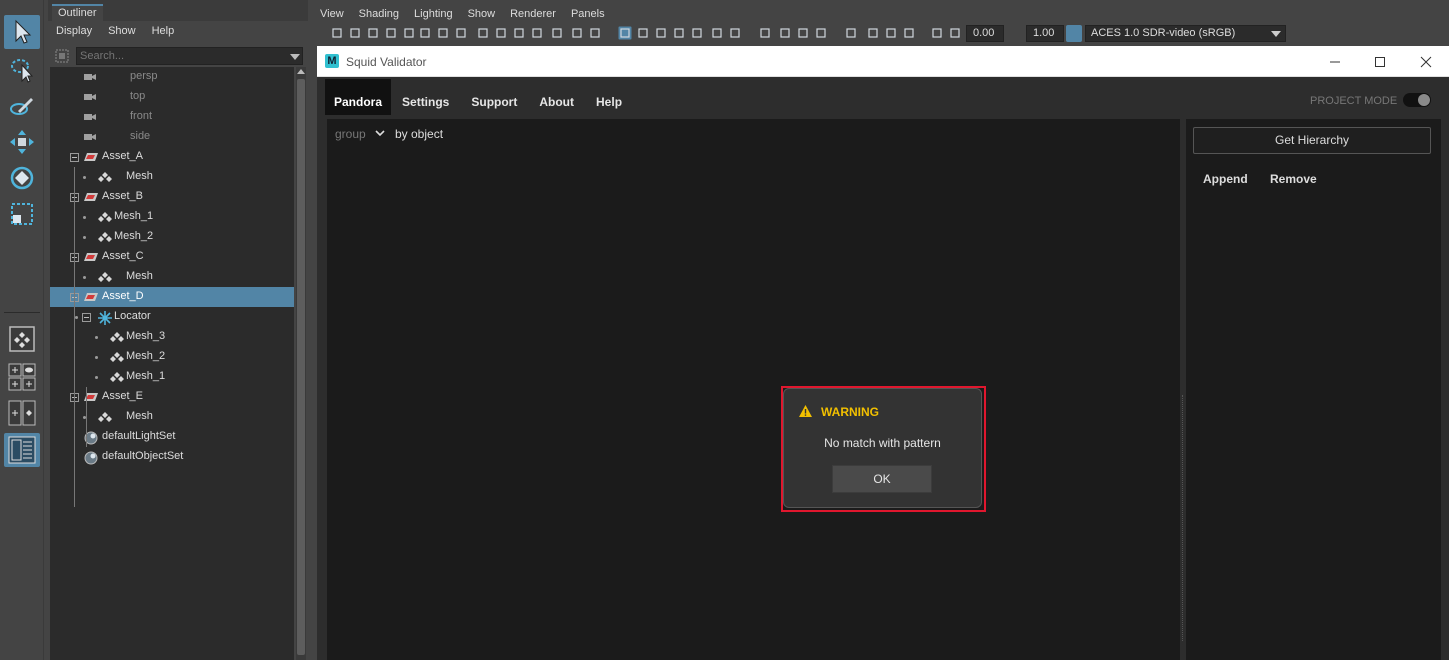 This screenshot has width=1449, height=660. What do you see at coordinates (301, 71) in the screenshot?
I see `scroll-up-icon` at bounding box center [301, 71].